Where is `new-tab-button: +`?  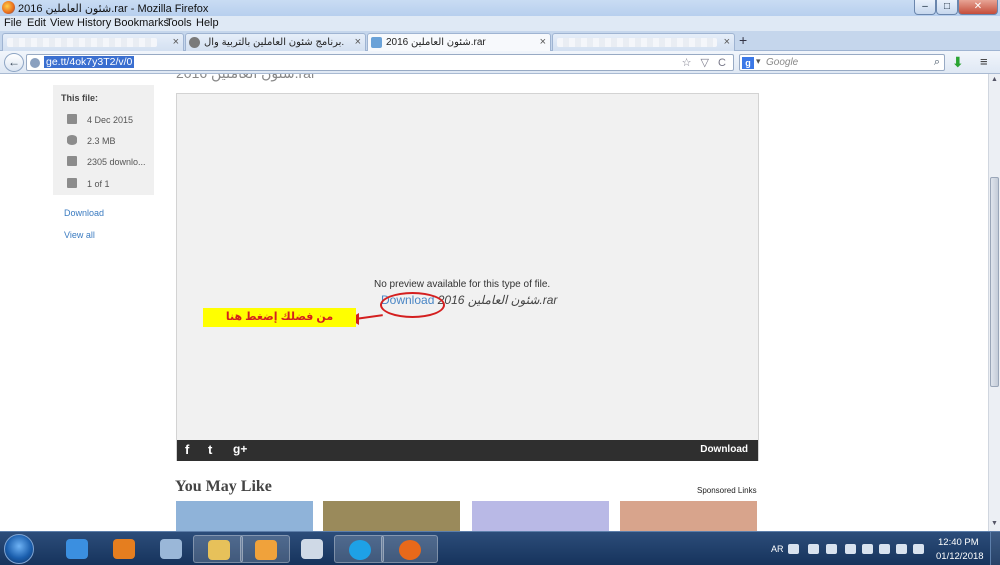
new-tab-button: + is located at coordinates (743, 40).